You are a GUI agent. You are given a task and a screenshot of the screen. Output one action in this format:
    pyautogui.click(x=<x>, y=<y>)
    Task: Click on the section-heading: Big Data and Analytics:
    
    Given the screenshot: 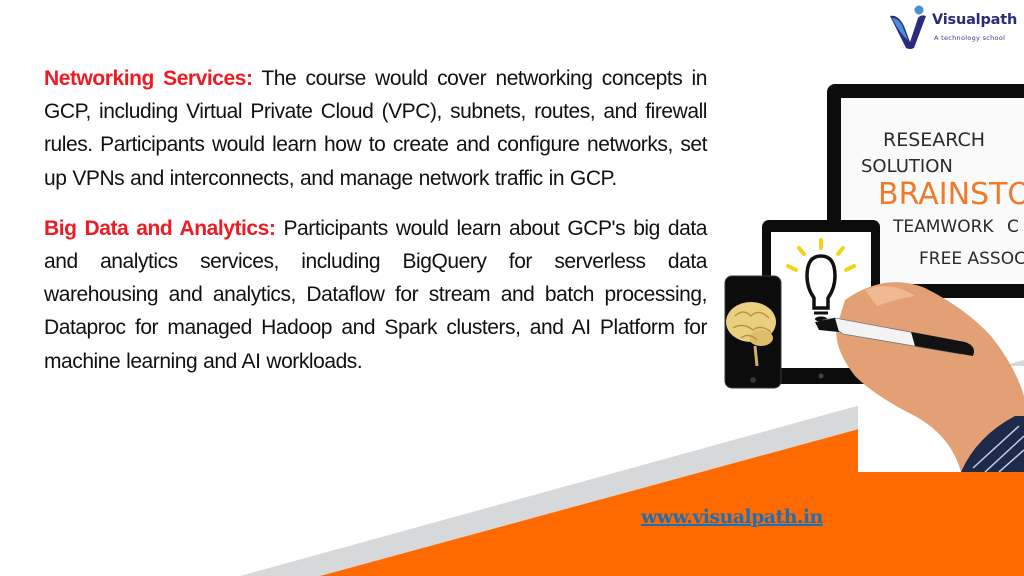 What is the action you would take?
    pyautogui.click(x=160, y=228)
    